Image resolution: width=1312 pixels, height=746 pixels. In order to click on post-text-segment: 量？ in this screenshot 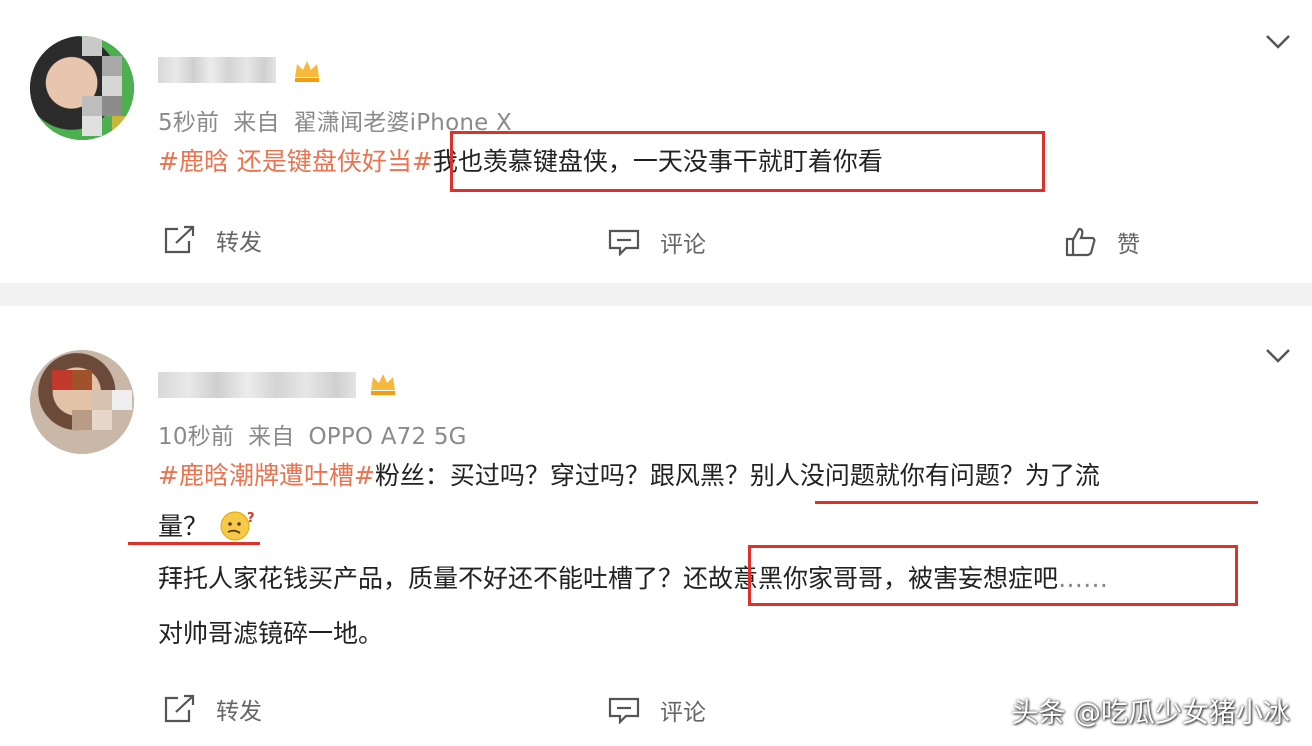, I will do `click(183, 526)`.